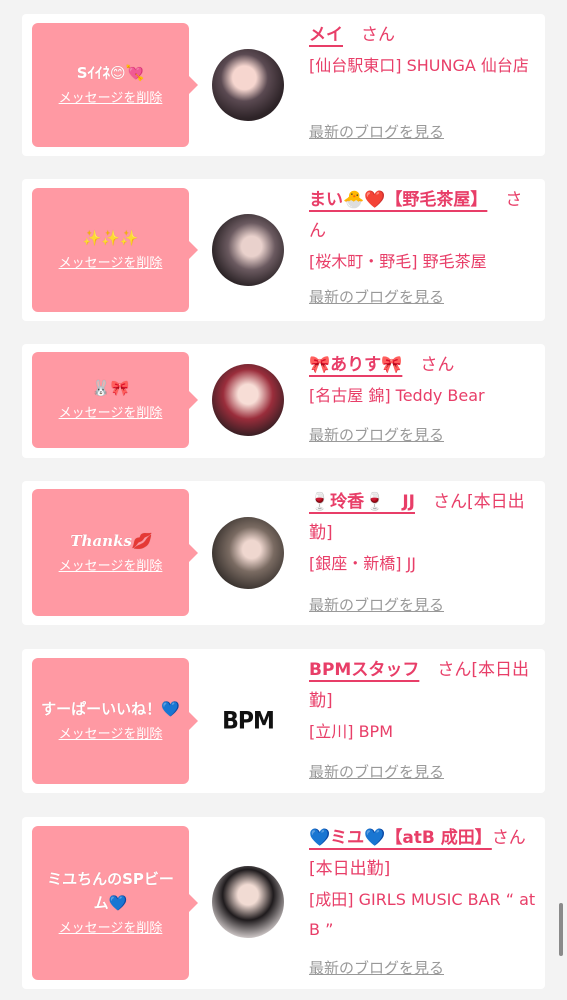 The height and width of the screenshot is (1000, 567). What do you see at coordinates (422, 914) in the screenshot?
I see `shop-info: [成田] GIRLS MUSIC BAR “ at B ”` at bounding box center [422, 914].